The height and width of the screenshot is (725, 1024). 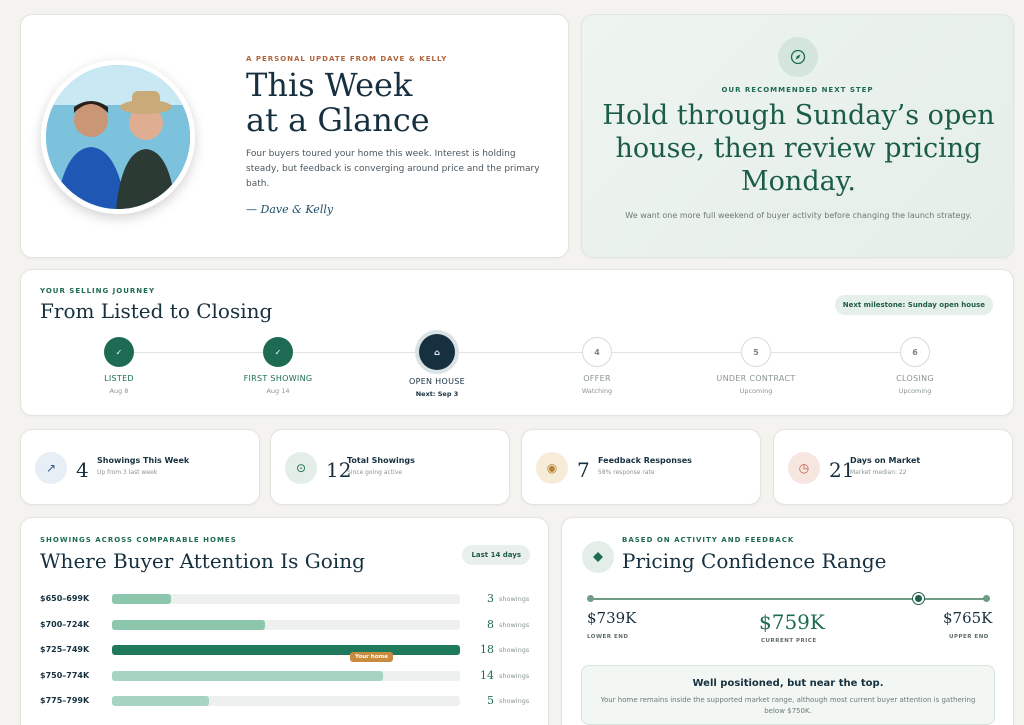 I want to click on price-band-label: $650–699K, so click(x=65, y=598).